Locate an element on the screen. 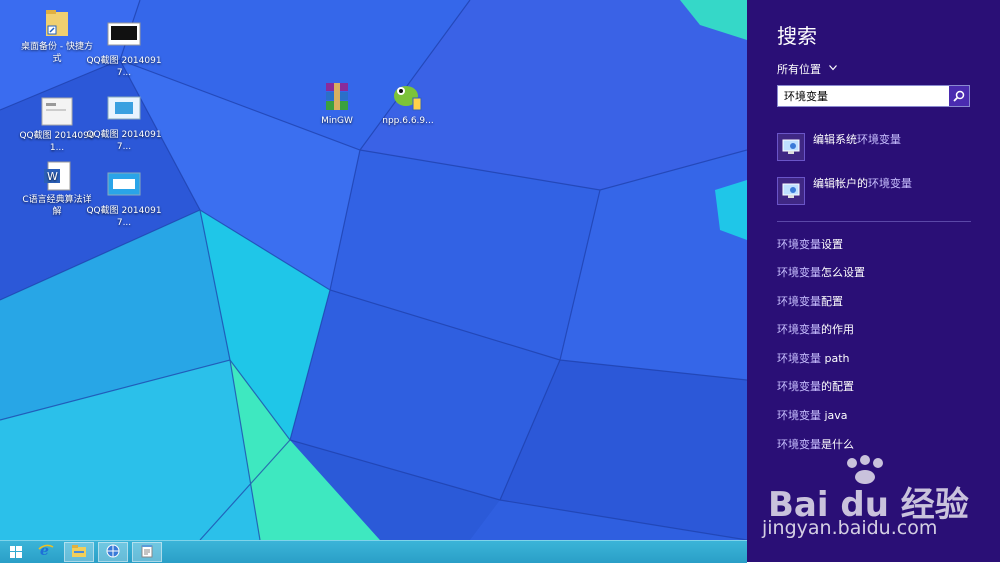  windows-logo-icon is located at coordinates (16, 552).